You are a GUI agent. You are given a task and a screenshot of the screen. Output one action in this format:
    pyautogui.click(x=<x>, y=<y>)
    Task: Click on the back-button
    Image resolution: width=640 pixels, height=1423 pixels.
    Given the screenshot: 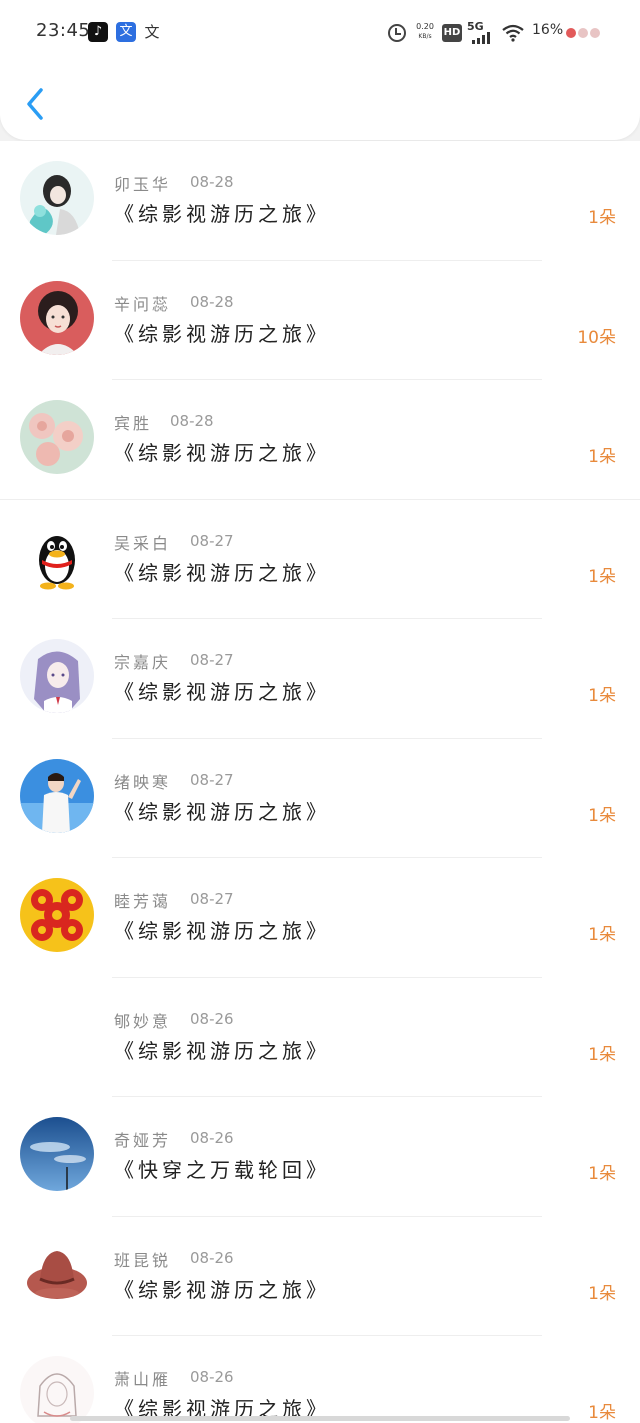 What is the action you would take?
    pyautogui.click(x=36, y=104)
    